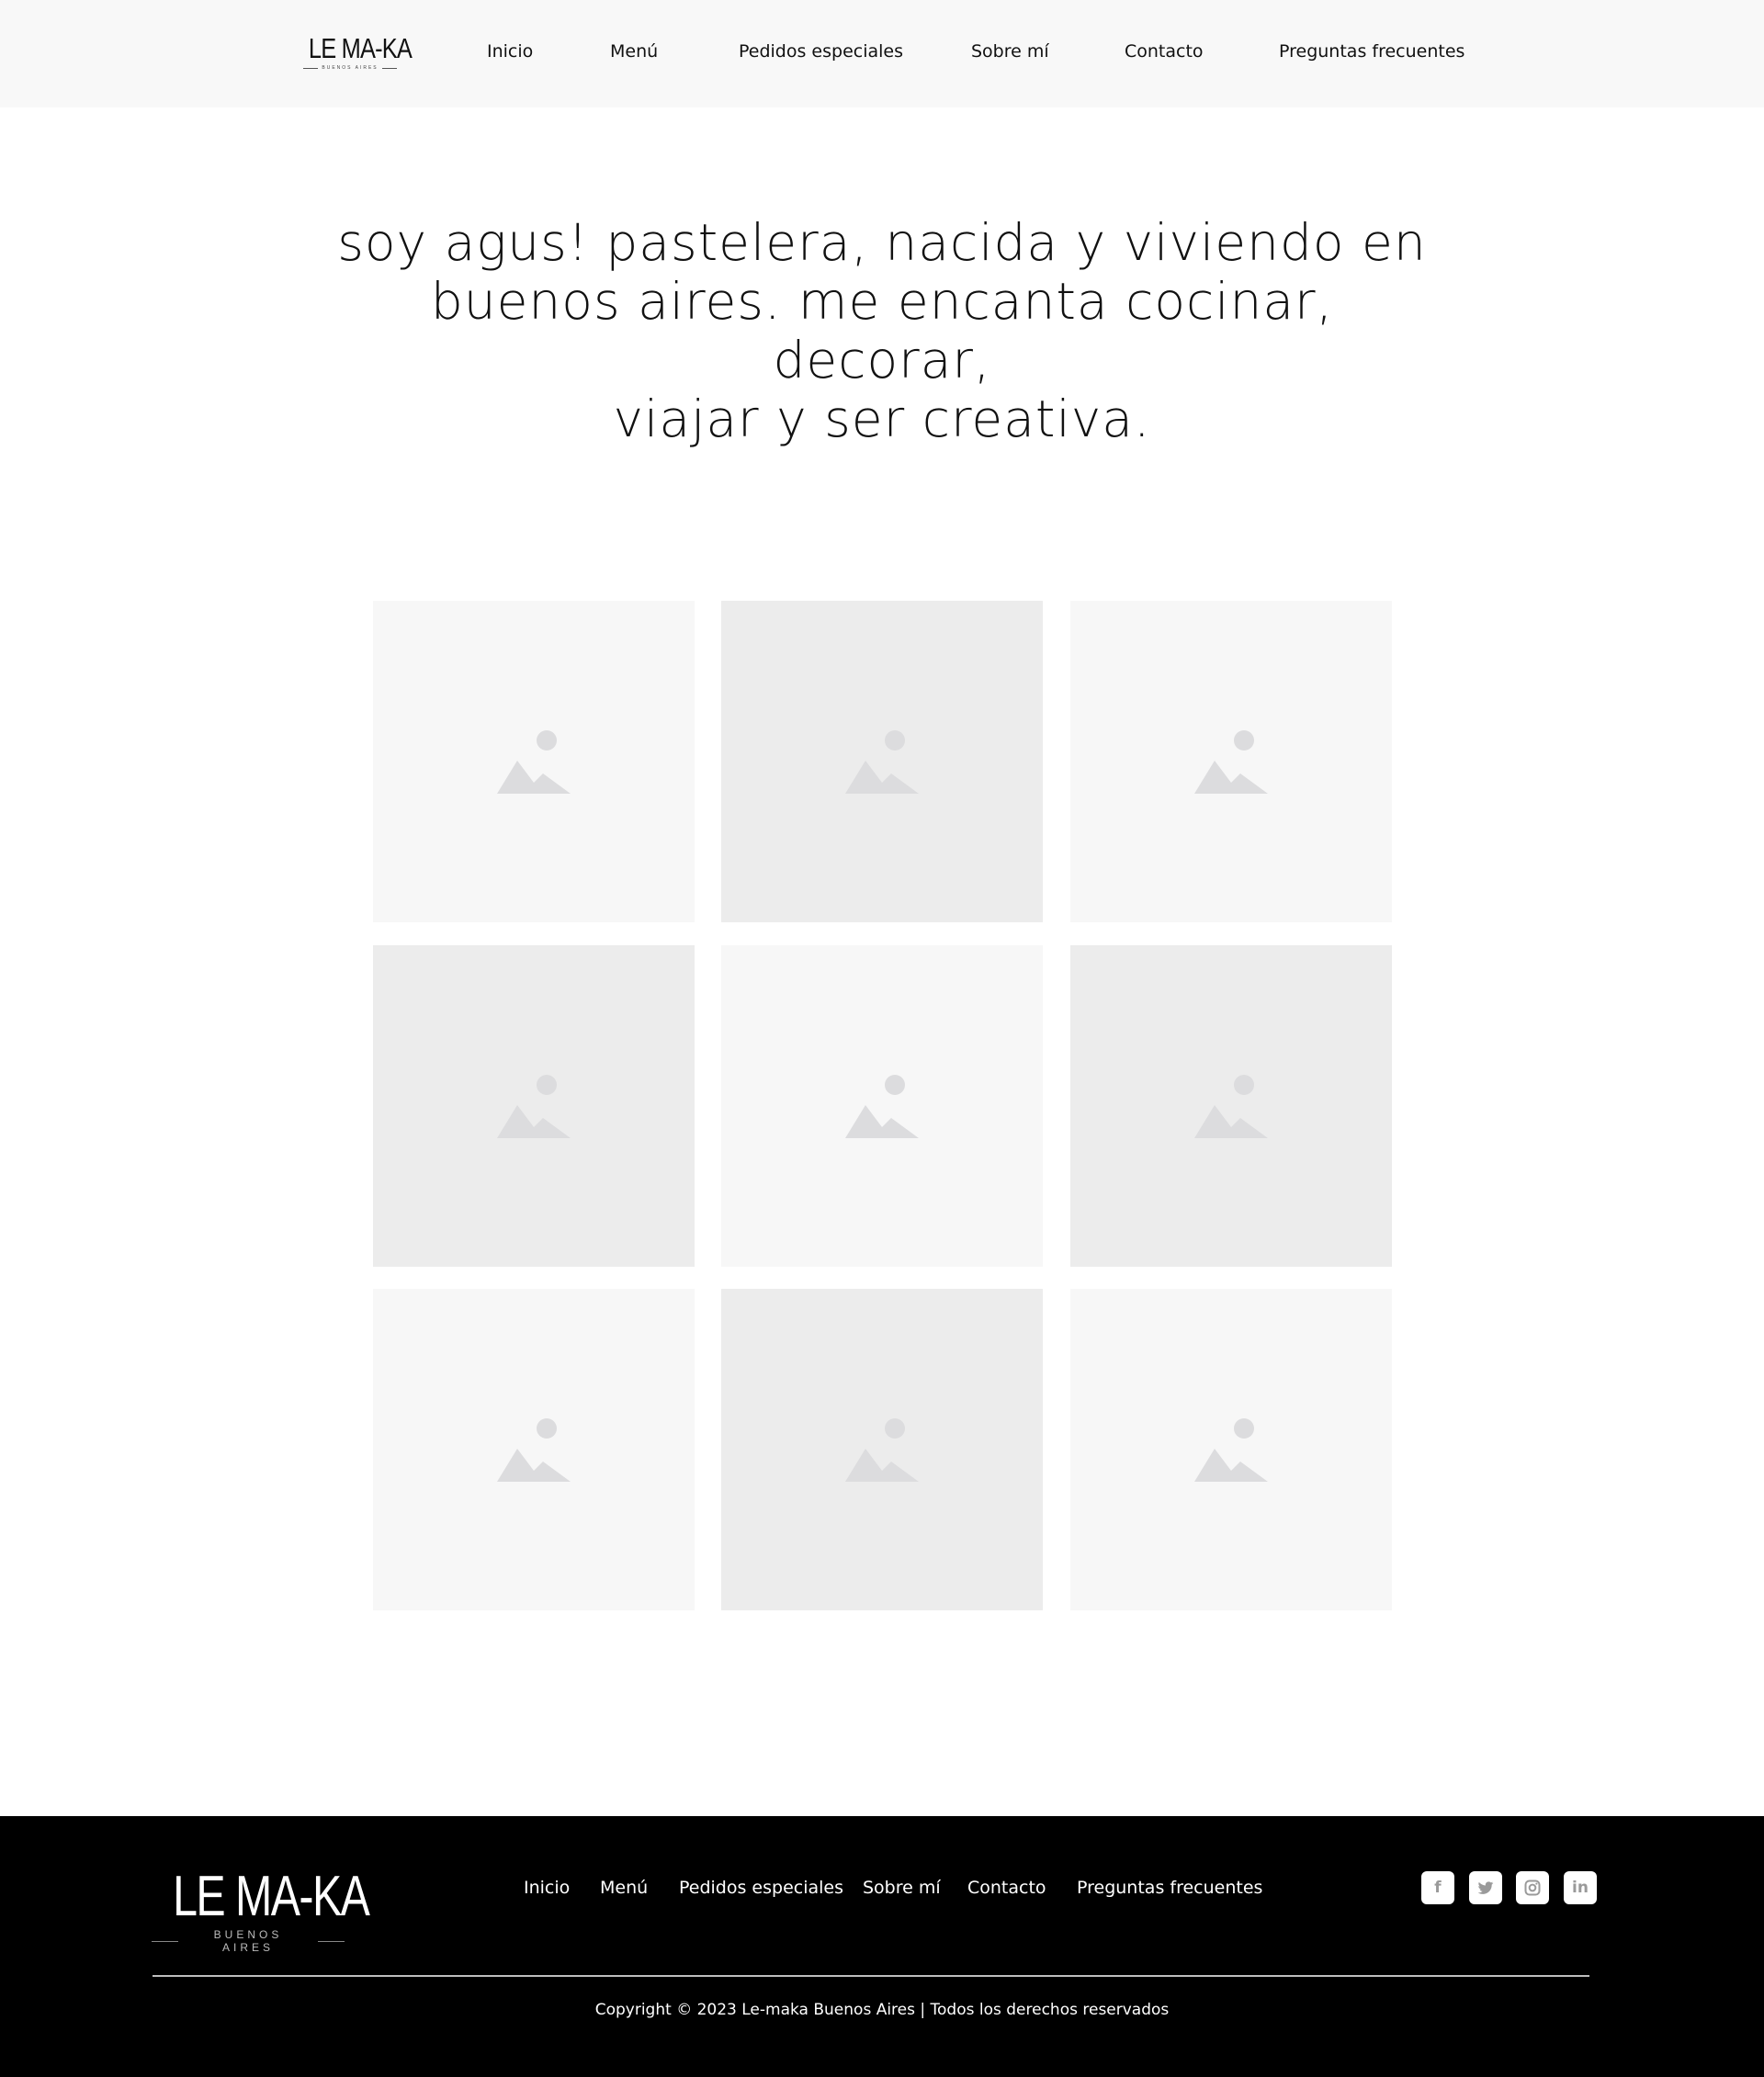 The height and width of the screenshot is (2077, 1764). What do you see at coordinates (360, 48) in the screenshot?
I see `header-logo-text: LE MA-KA` at bounding box center [360, 48].